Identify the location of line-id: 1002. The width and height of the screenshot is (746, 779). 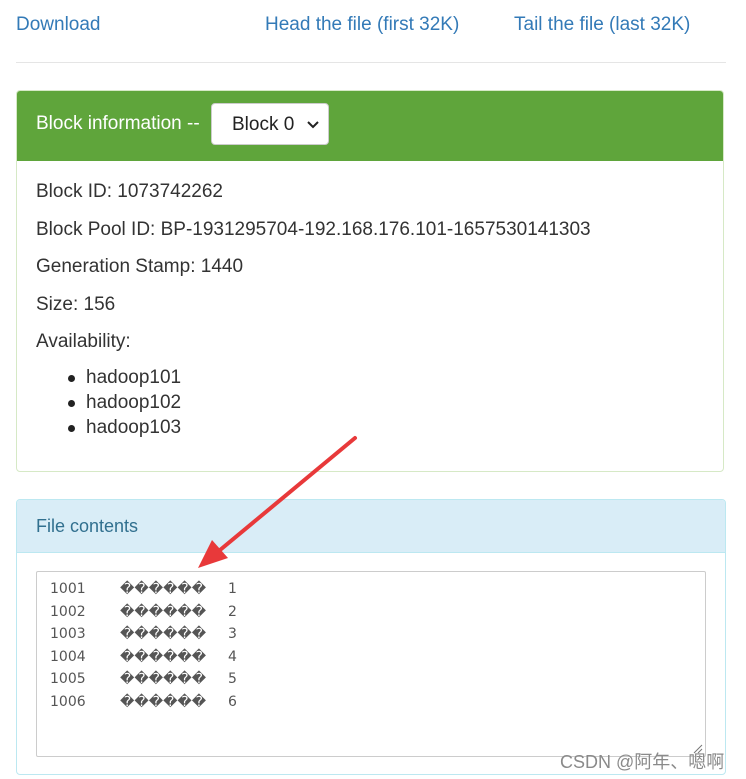
(68, 612).